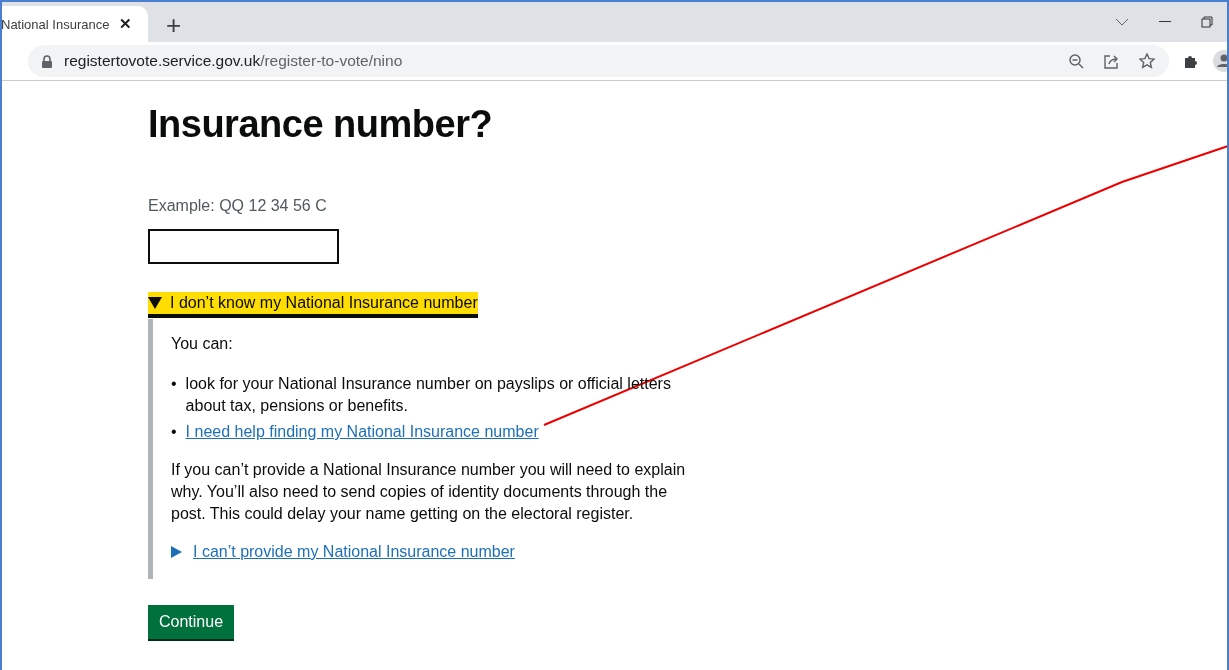  I want to click on hint-text: Example: QQ 12 34 56 C, so click(237, 206).